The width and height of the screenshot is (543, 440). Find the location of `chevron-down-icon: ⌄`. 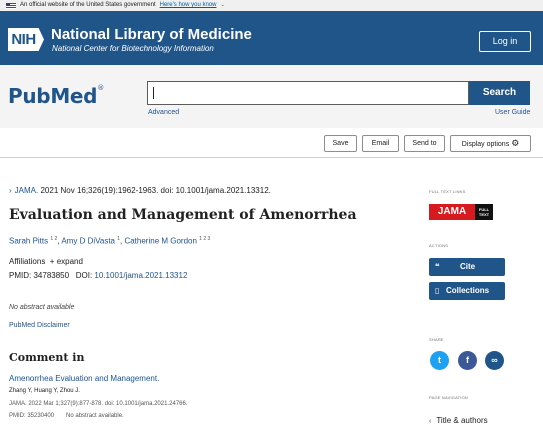

chevron-down-icon: ⌄ is located at coordinates (222, 5).